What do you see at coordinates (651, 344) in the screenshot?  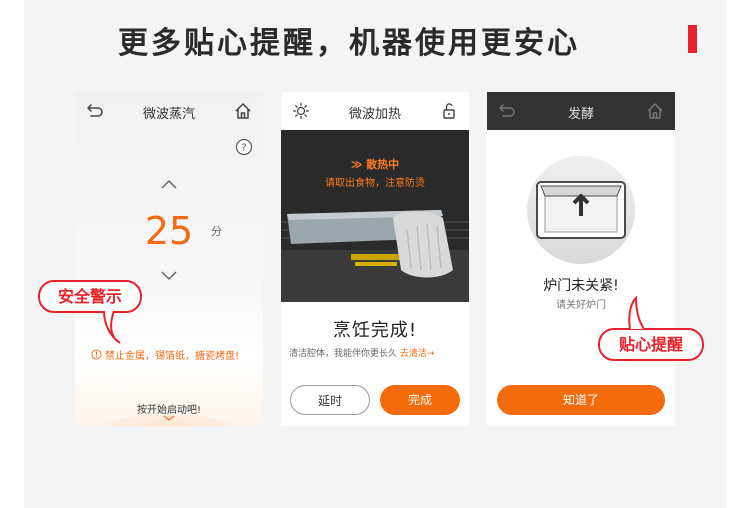 I see `reminder-callout: 贴心提醒` at bounding box center [651, 344].